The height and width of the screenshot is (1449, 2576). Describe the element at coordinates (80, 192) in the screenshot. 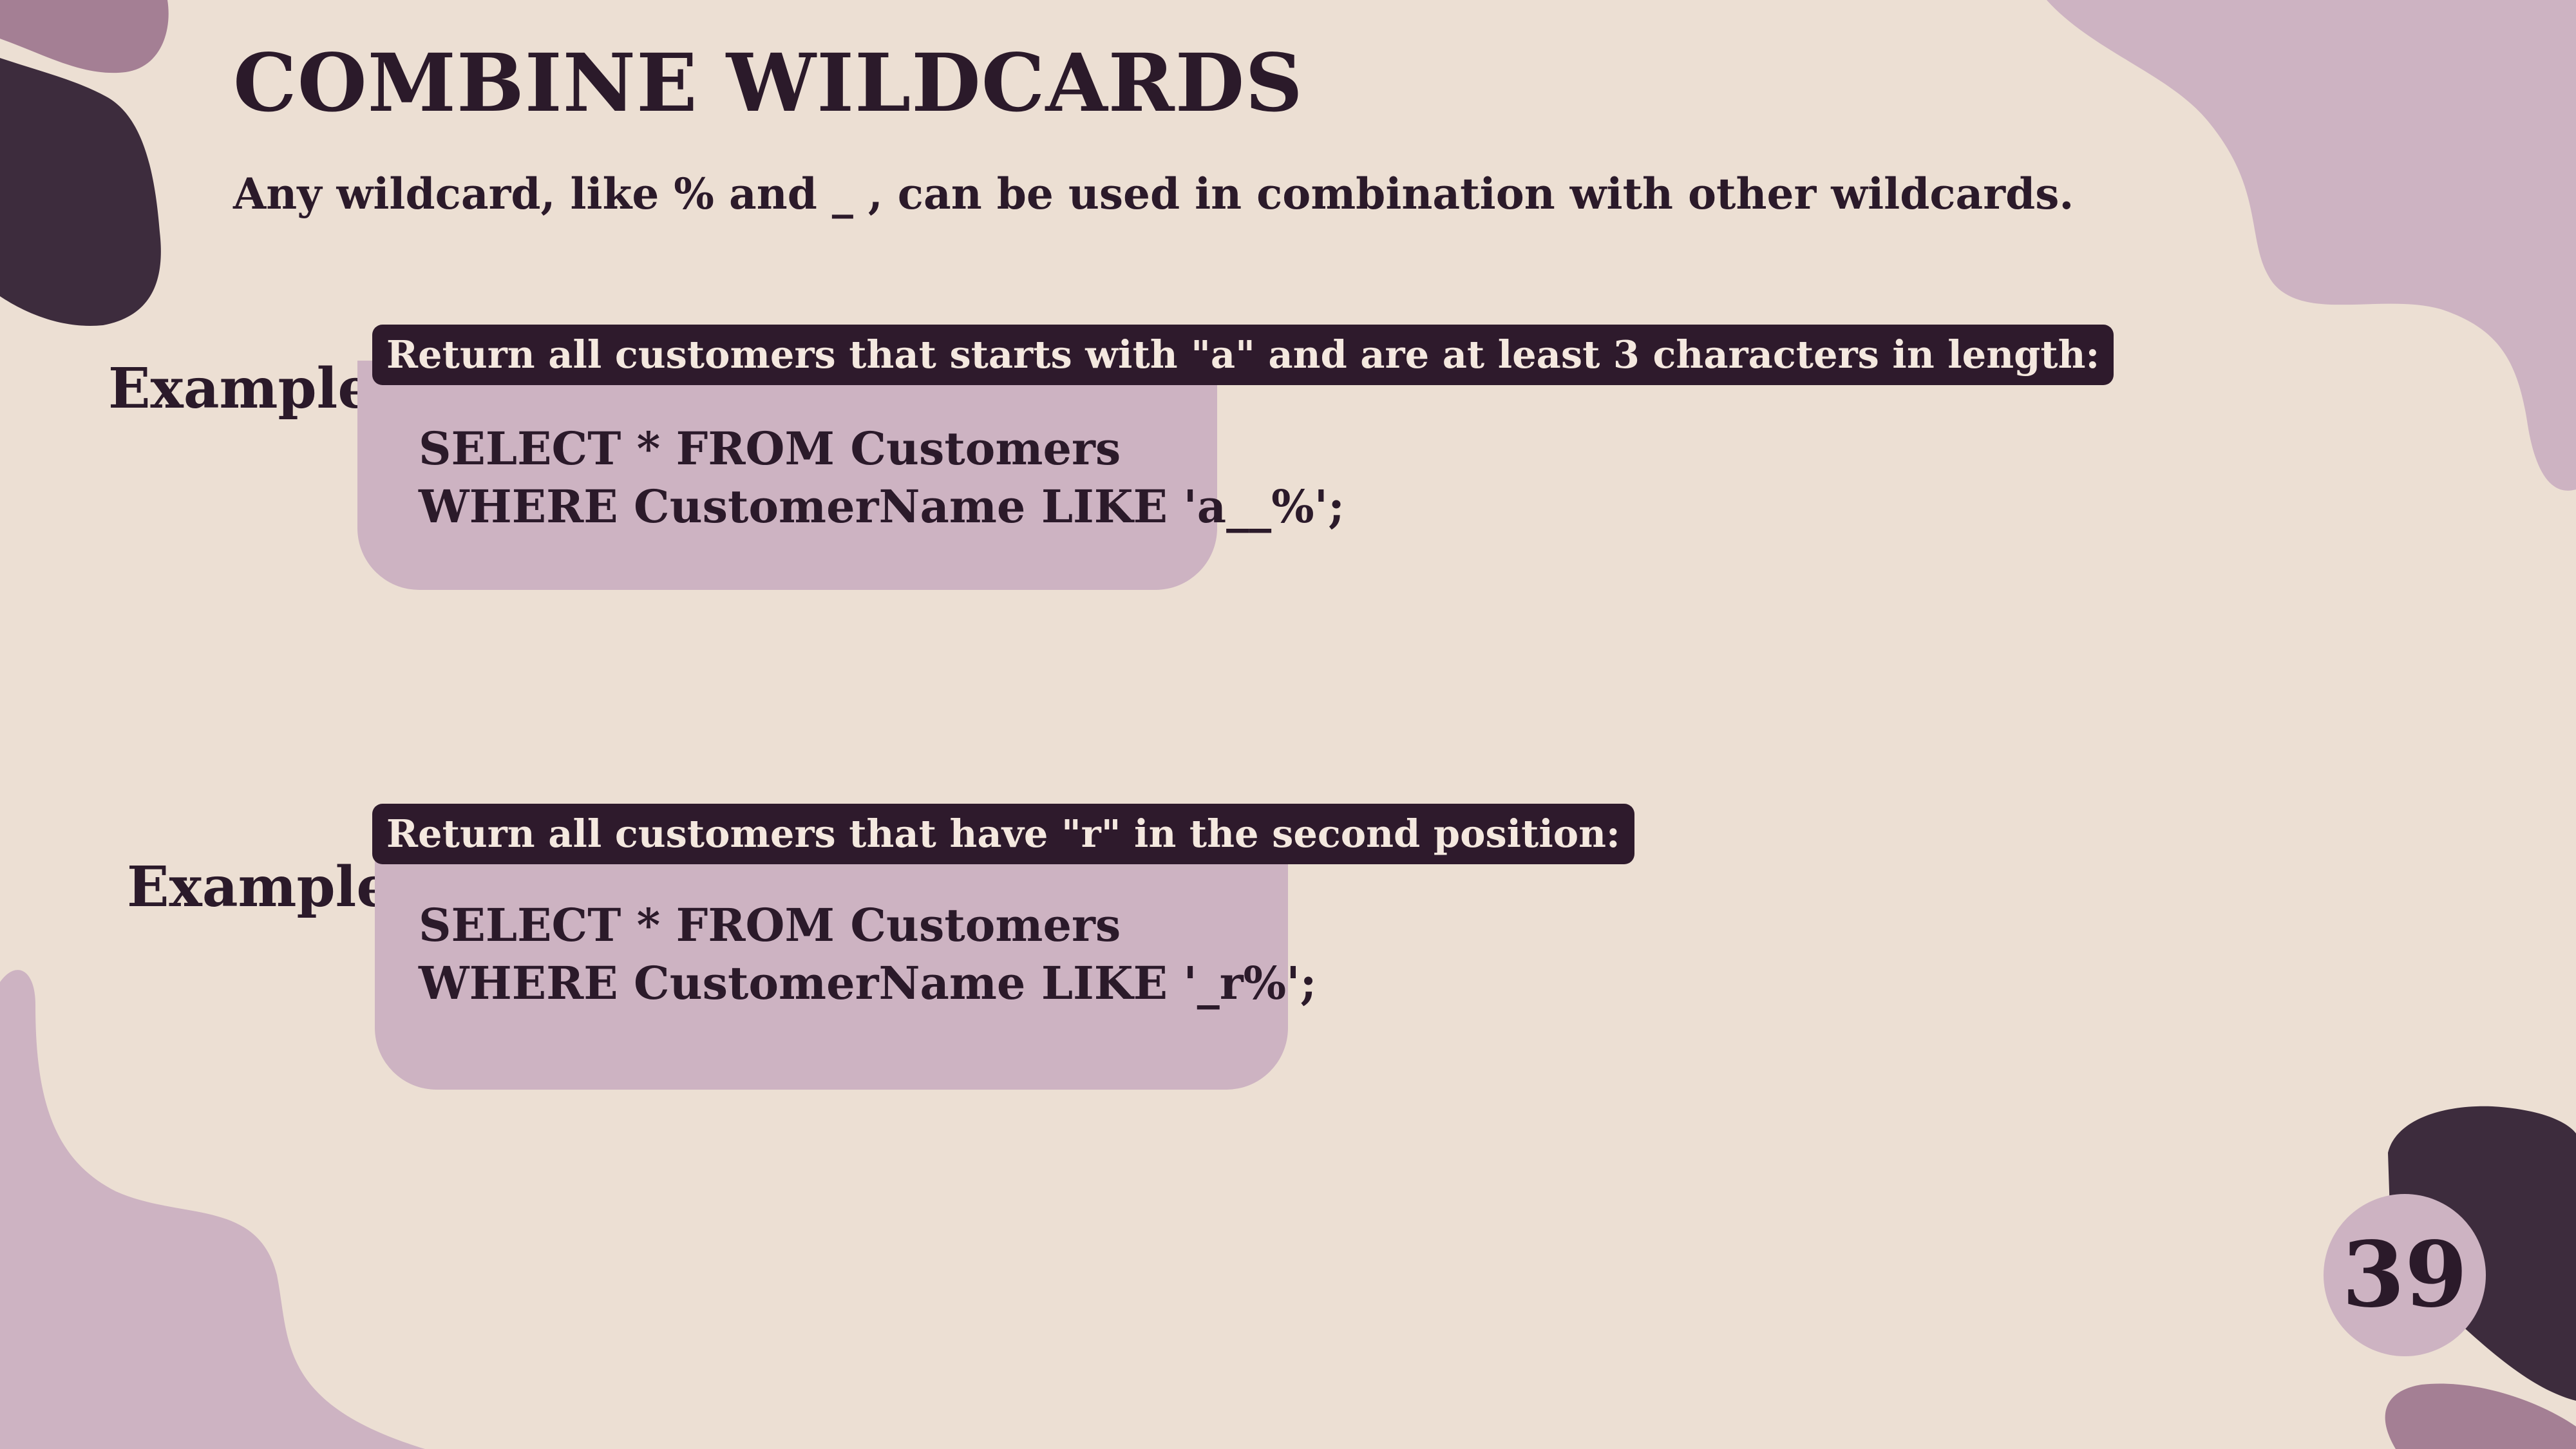

I see `blob-top-left-dark` at that location.